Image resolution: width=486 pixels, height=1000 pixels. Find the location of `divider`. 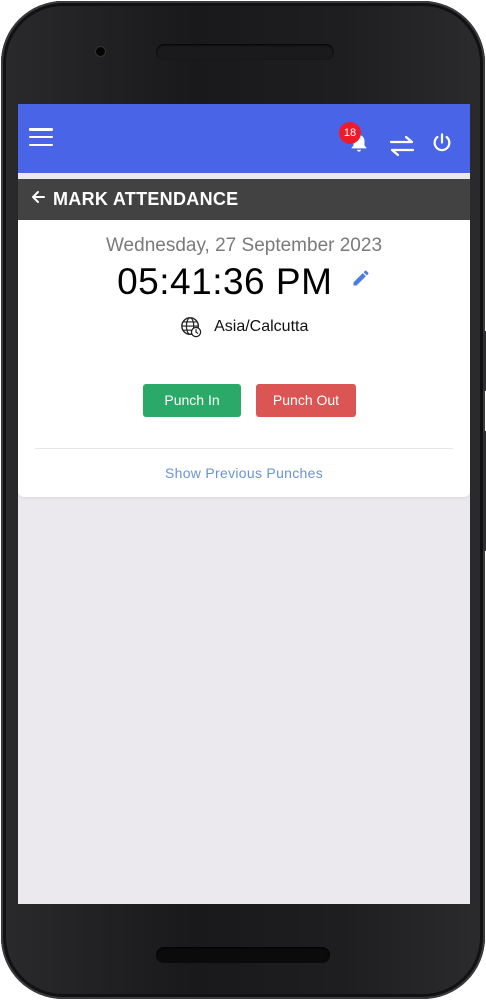

divider is located at coordinates (244, 448).